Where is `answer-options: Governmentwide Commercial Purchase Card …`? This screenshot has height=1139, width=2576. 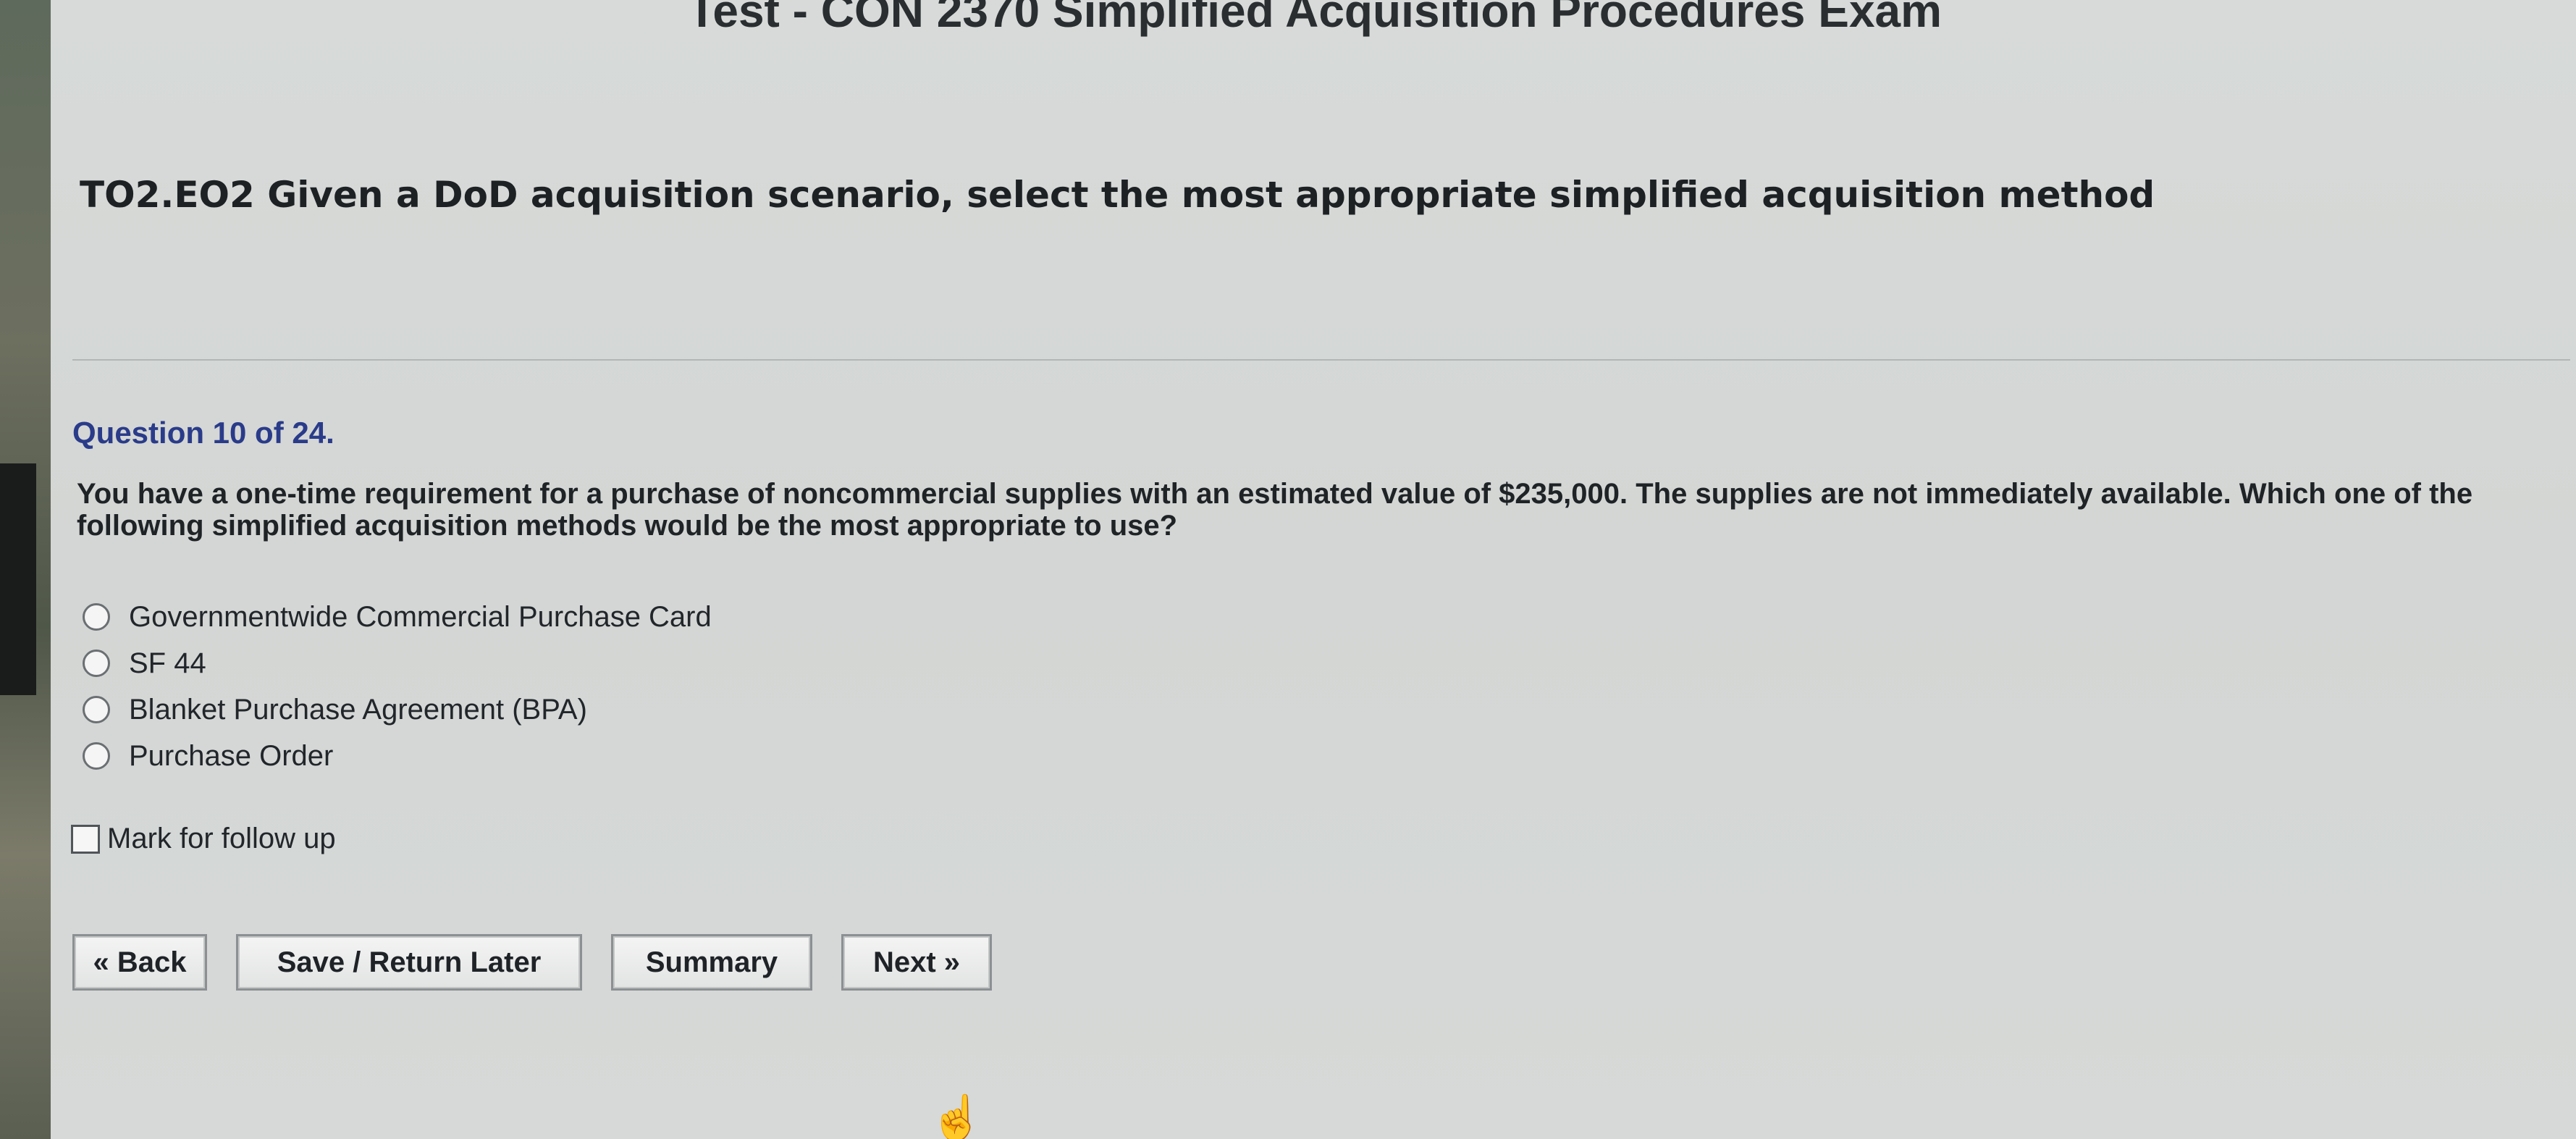 answer-options: Governmentwide Commercial Purchase Card … is located at coordinates (397, 686).